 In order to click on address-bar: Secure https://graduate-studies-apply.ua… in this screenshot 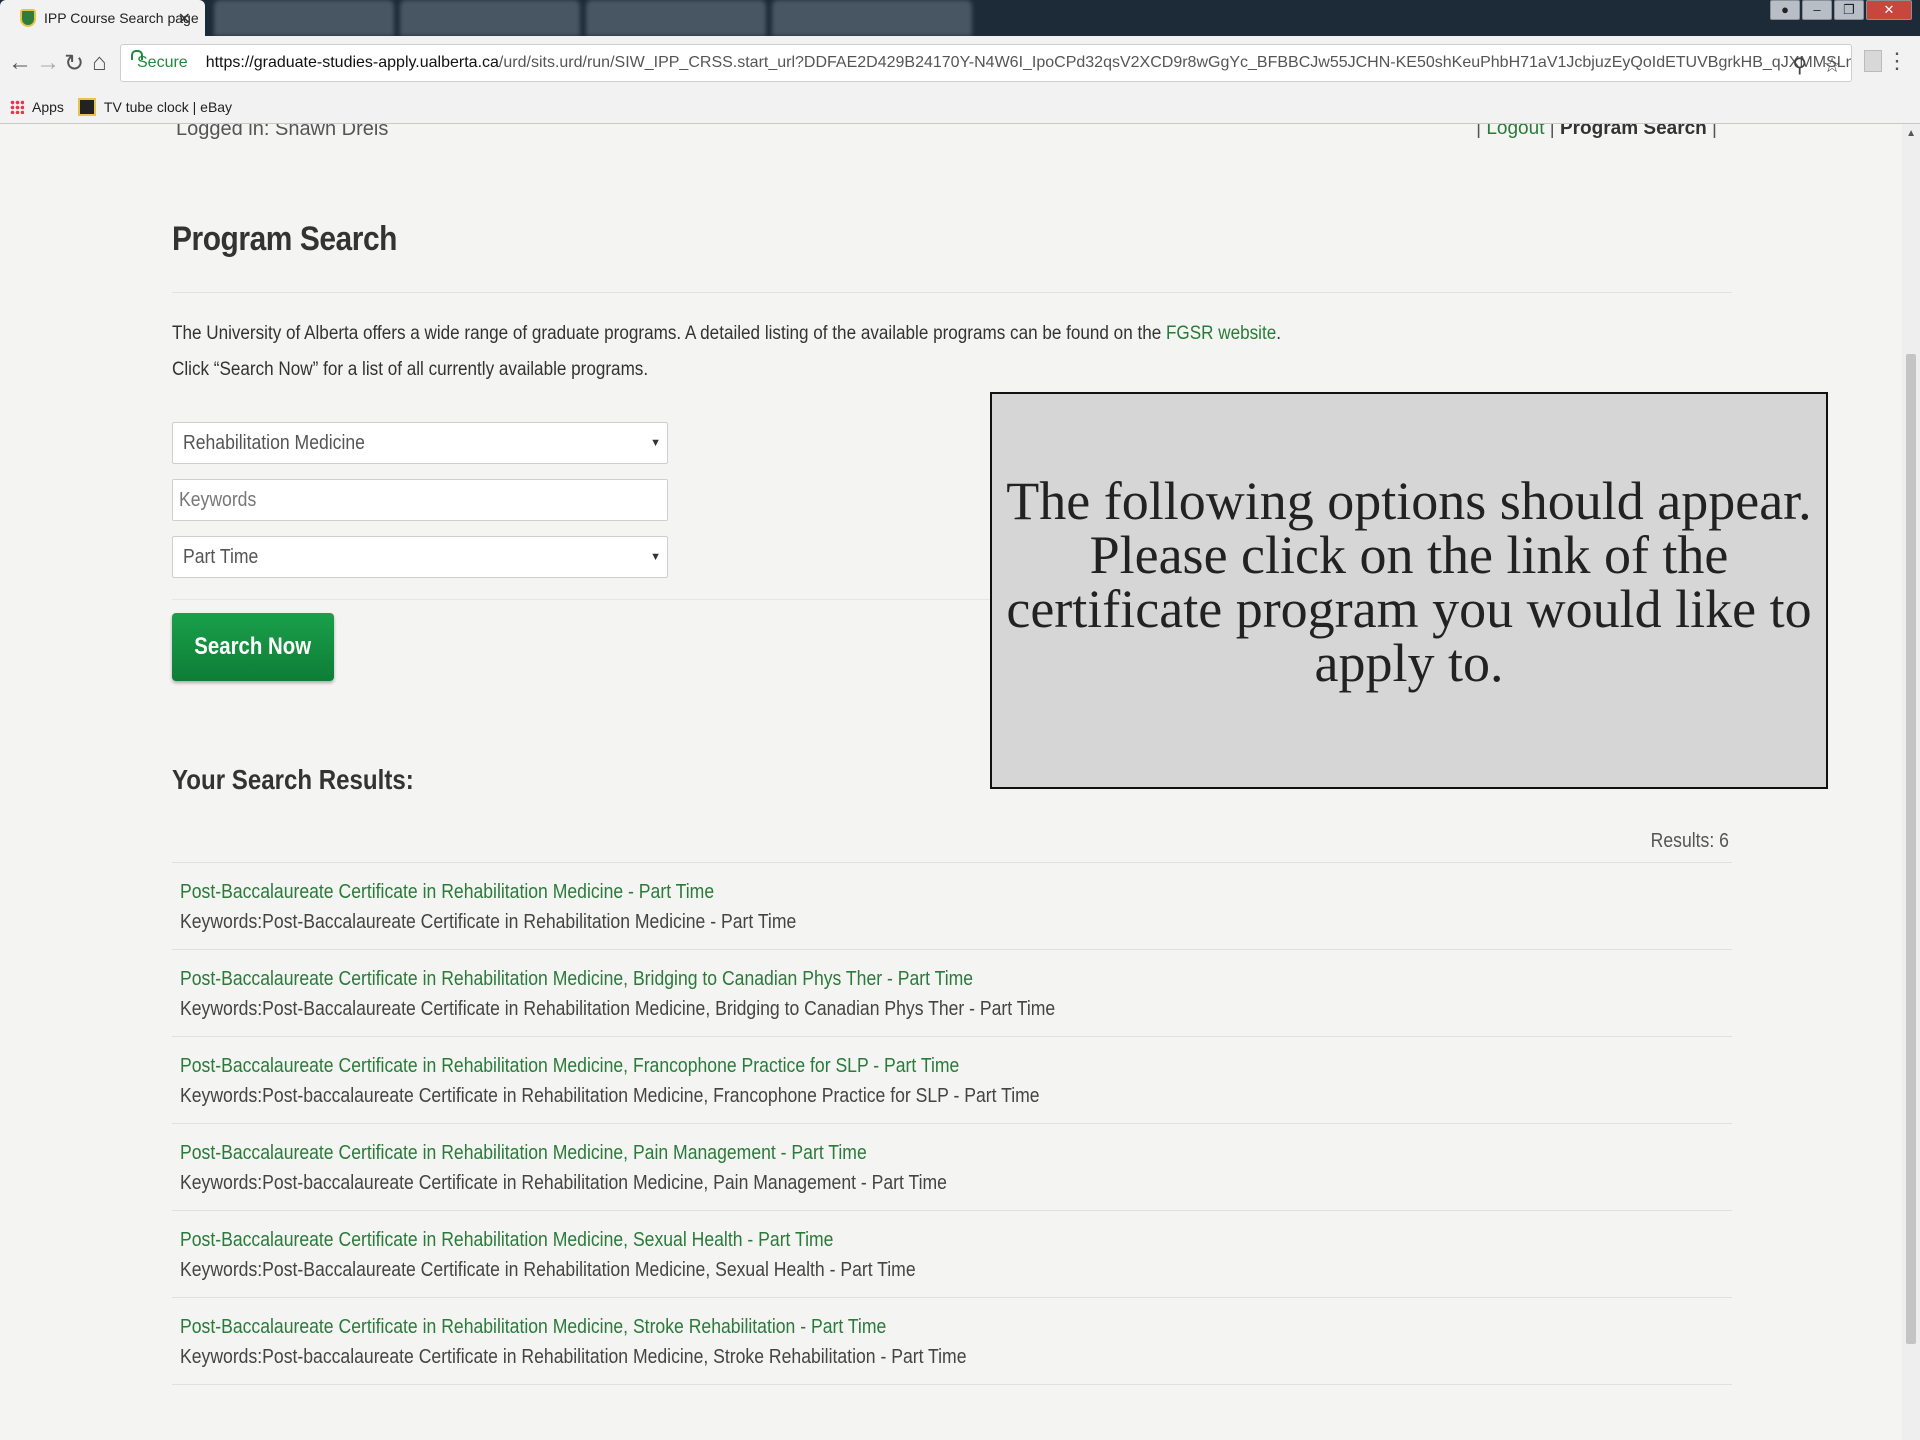, I will do `click(986, 63)`.